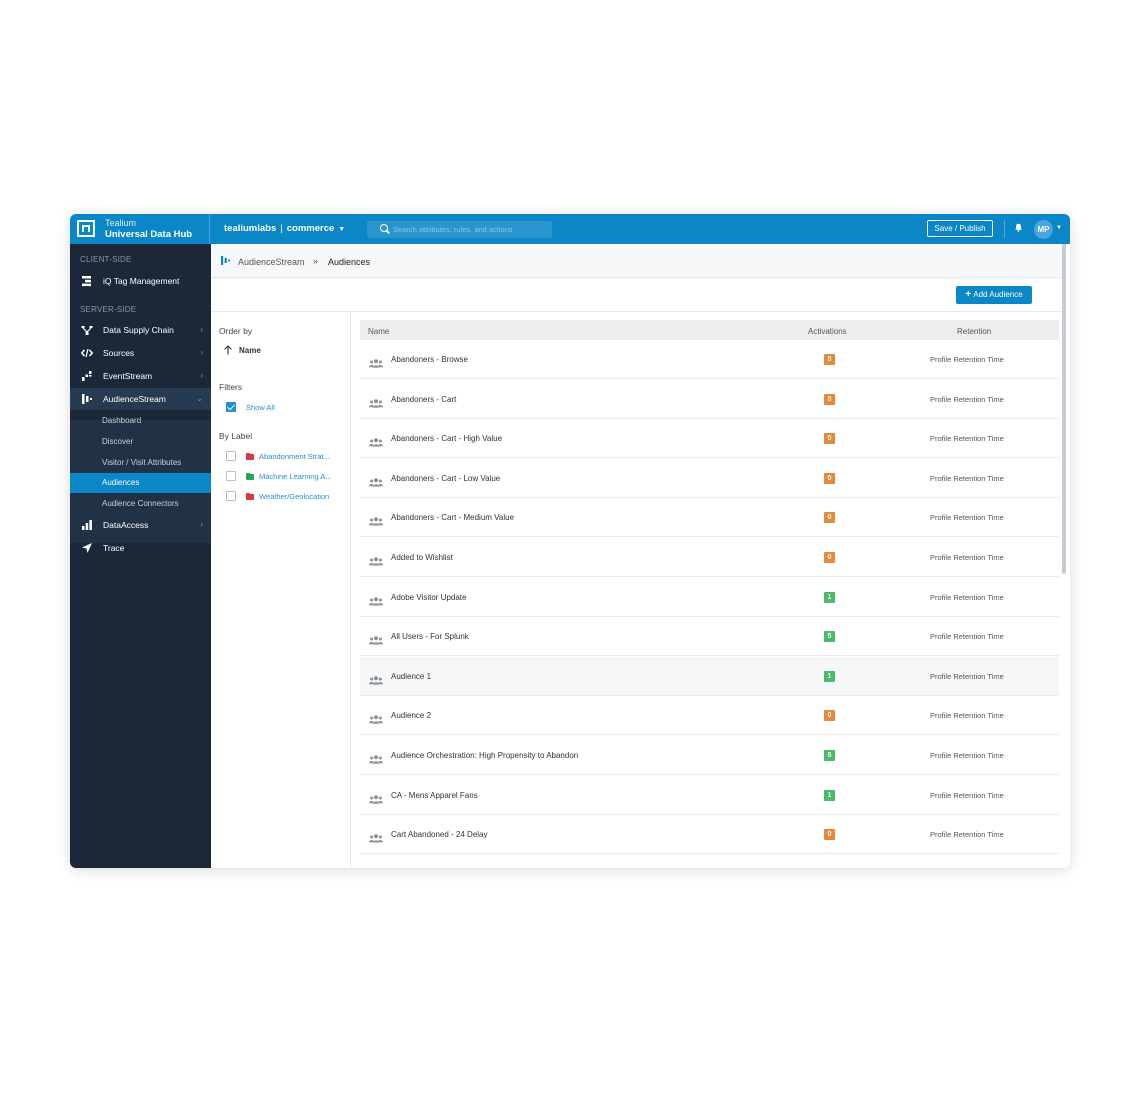 This screenshot has height=1100, width=1140. Describe the element at coordinates (709, 330) in the screenshot. I see `table-header: Name Activations Retention` at that location.